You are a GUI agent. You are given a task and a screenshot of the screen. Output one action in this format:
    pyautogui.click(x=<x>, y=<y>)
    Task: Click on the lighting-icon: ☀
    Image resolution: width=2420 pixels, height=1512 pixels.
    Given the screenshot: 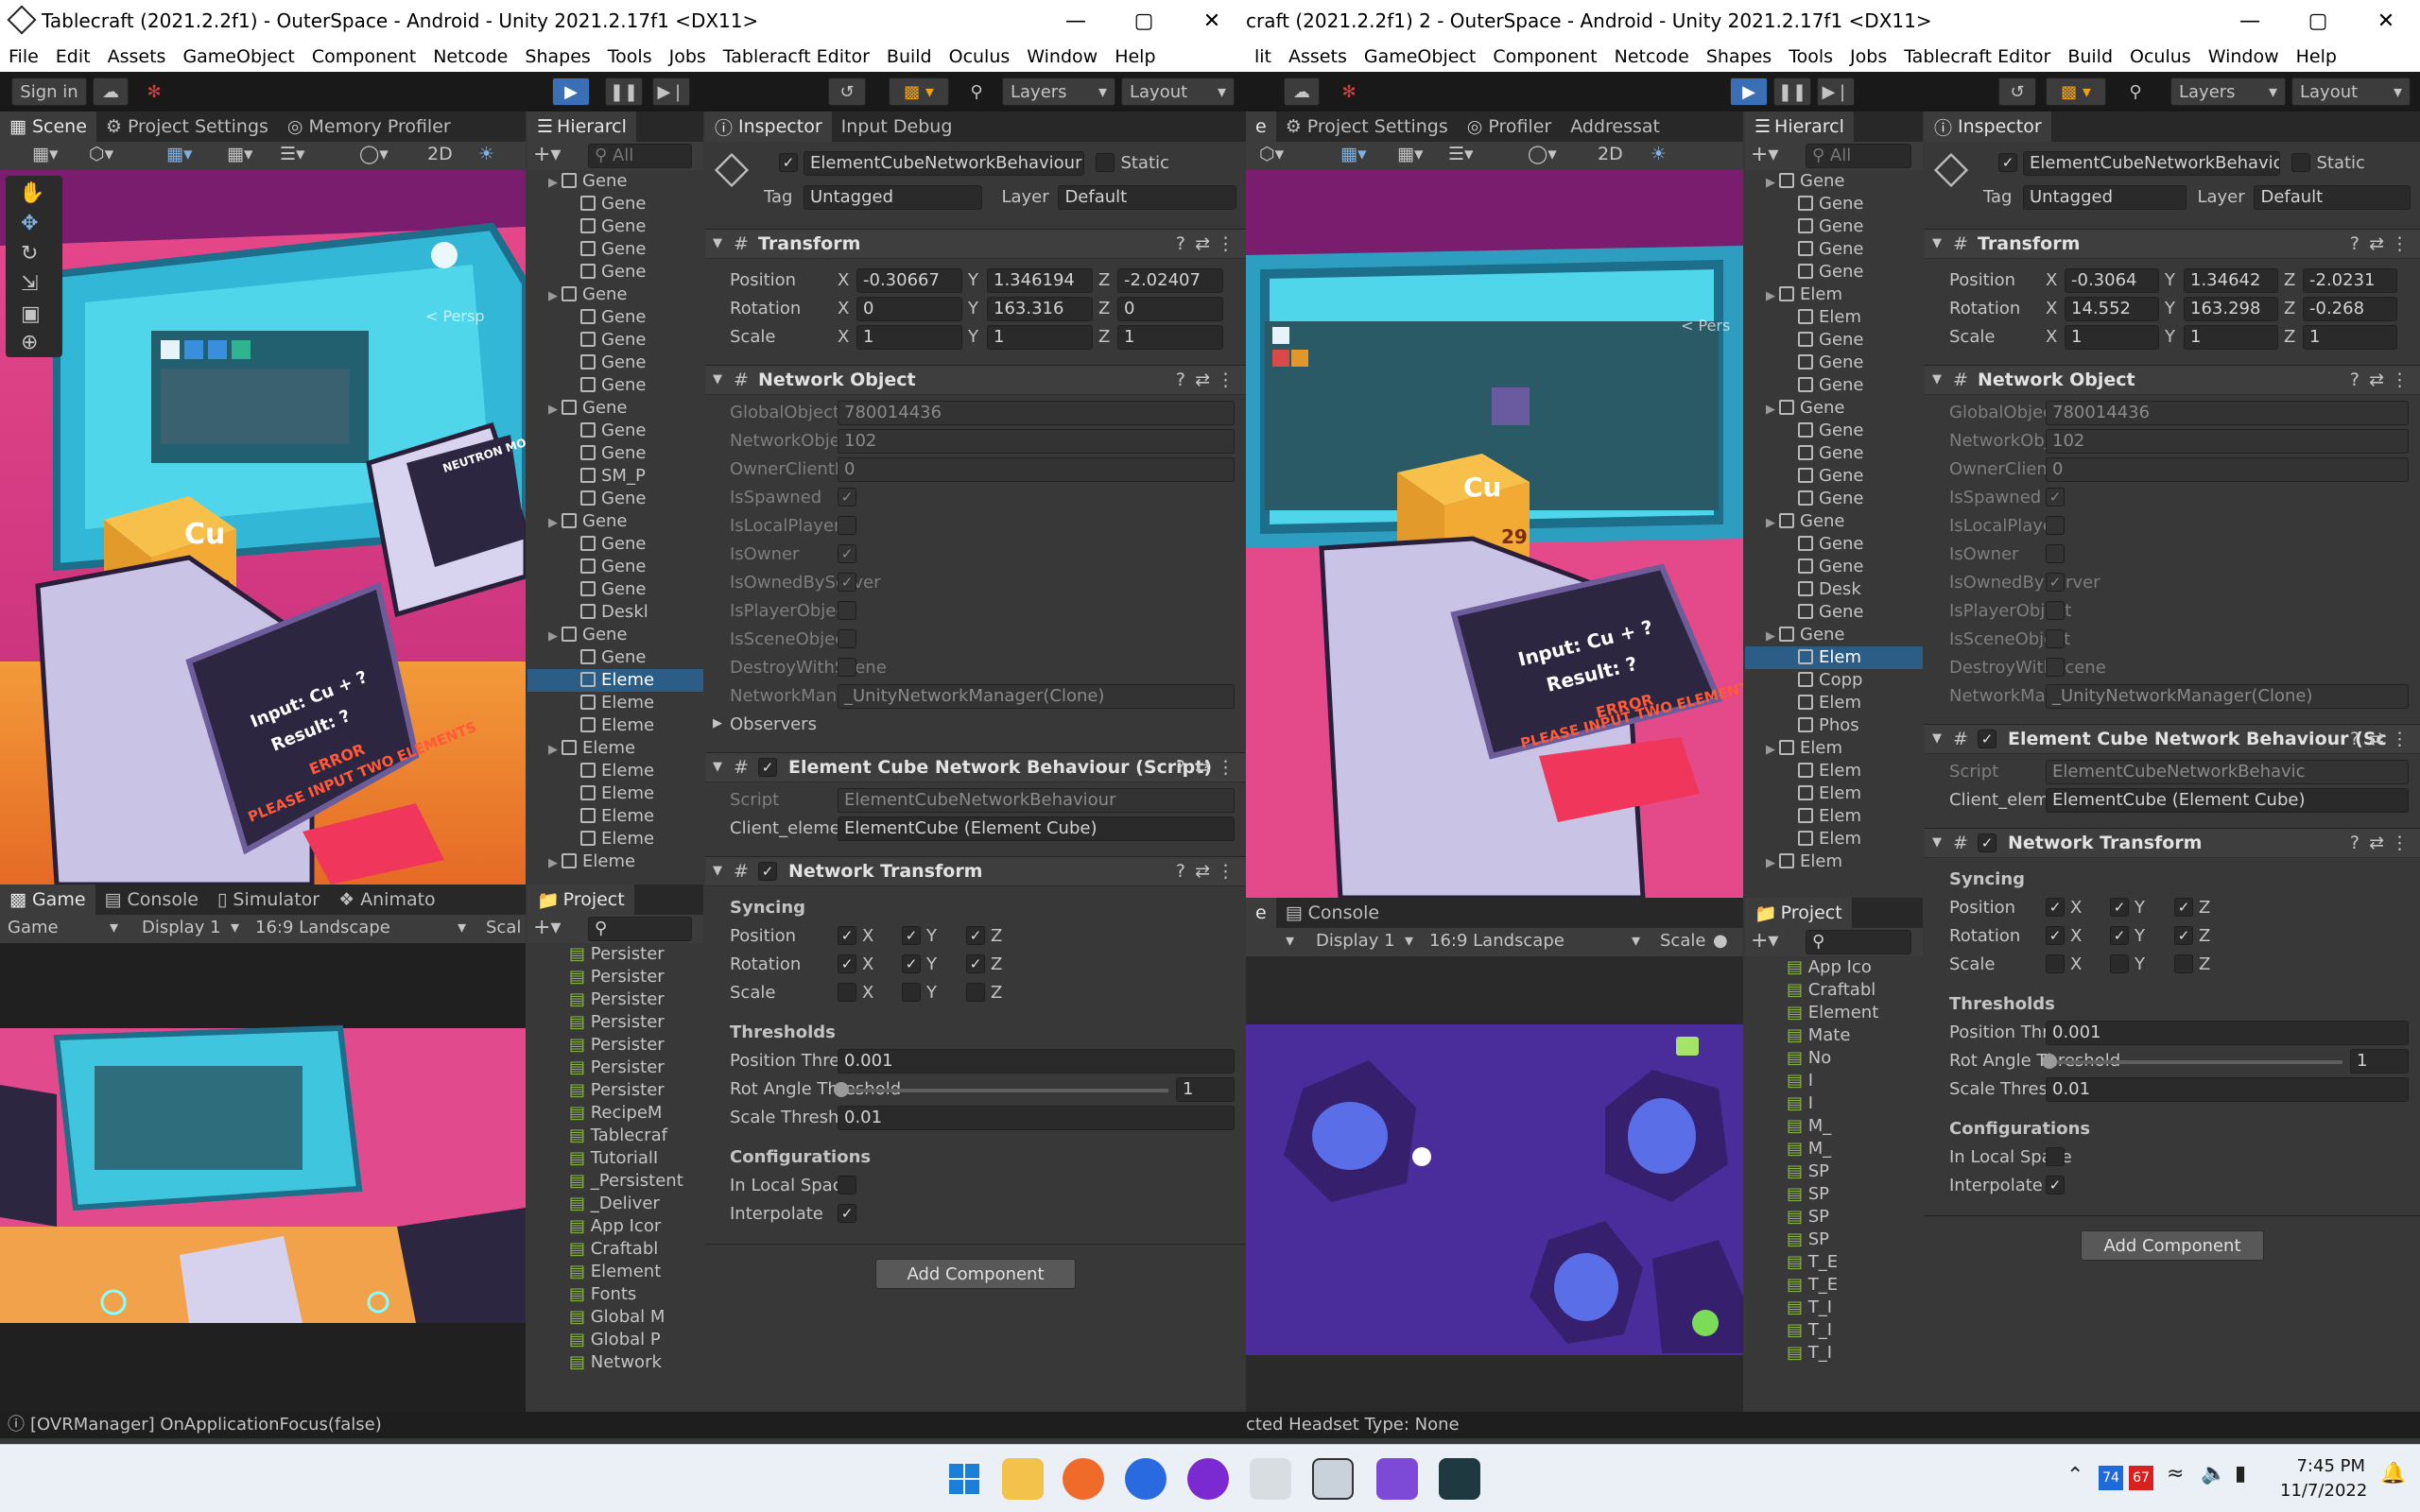 What is the action you would take?
    pyautogui.click(x=486, y=154)
    